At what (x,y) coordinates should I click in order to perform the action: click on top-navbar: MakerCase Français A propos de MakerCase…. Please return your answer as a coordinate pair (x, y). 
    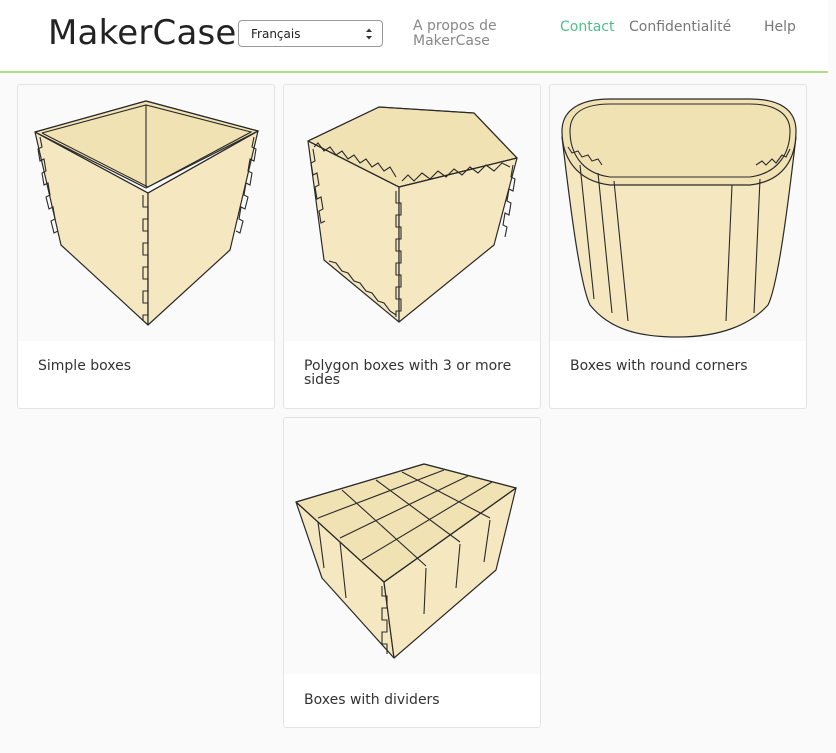
    Looking at the image, I should click on (414, 36).